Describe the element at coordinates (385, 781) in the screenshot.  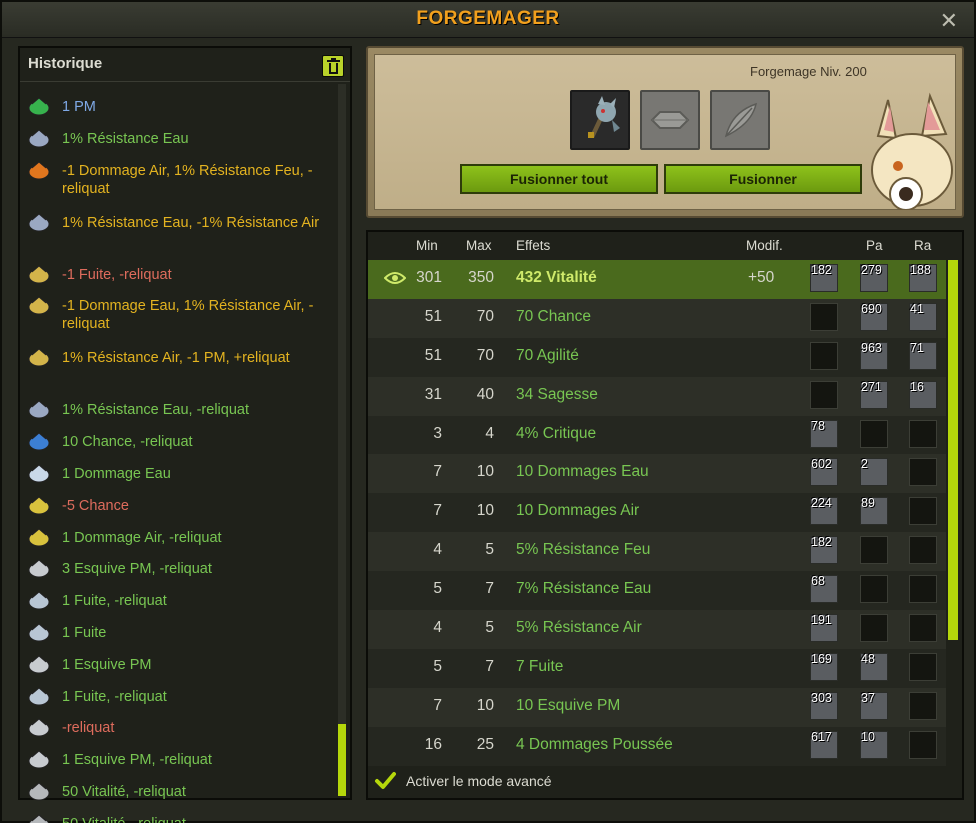
I see `checkmark-icon` at that location.